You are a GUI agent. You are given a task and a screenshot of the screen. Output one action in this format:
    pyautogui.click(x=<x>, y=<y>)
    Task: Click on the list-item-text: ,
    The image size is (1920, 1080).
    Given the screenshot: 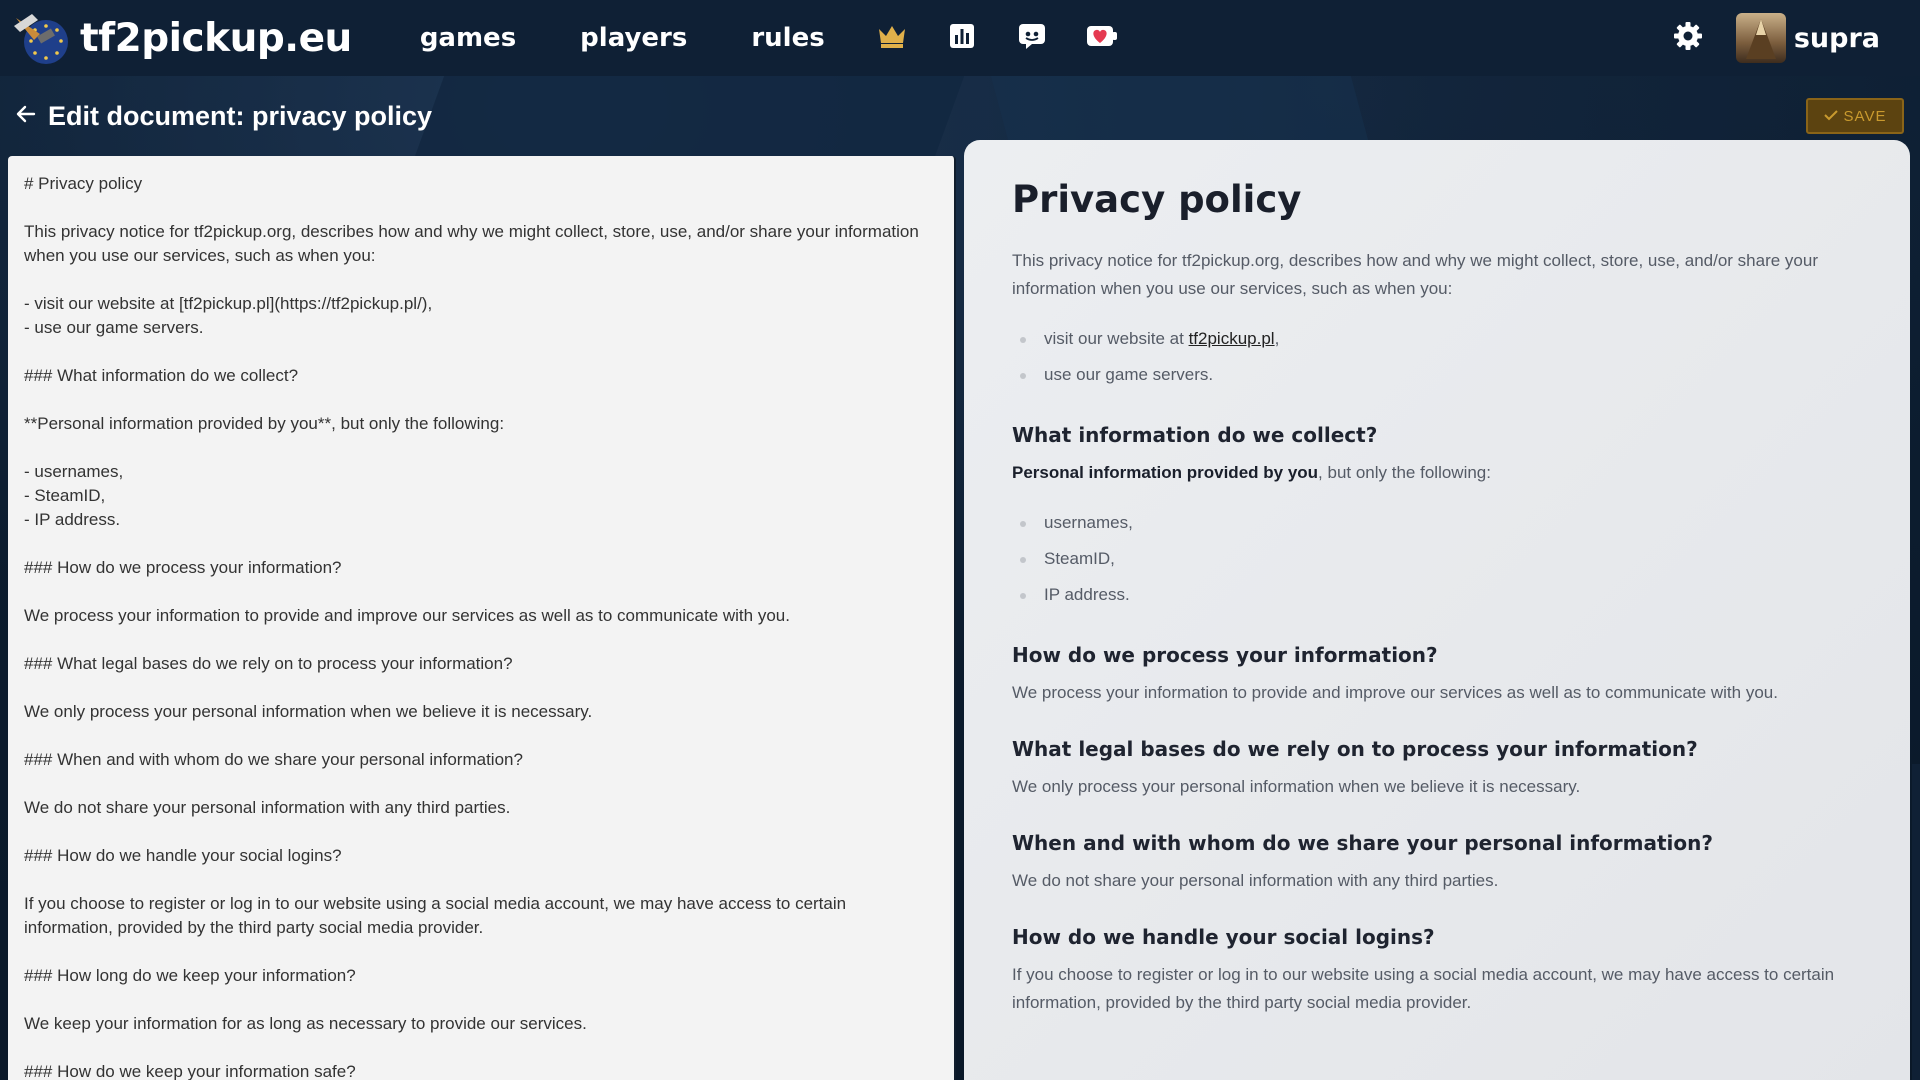 What is the action you would take?
    pyautogui.click(x=1277, y=338)
    